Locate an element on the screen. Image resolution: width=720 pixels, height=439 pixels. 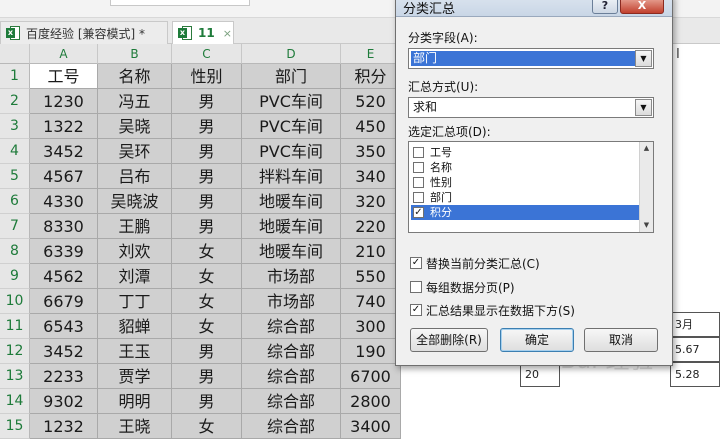
header-cell: 部门 is located at coordinates (291, 76).